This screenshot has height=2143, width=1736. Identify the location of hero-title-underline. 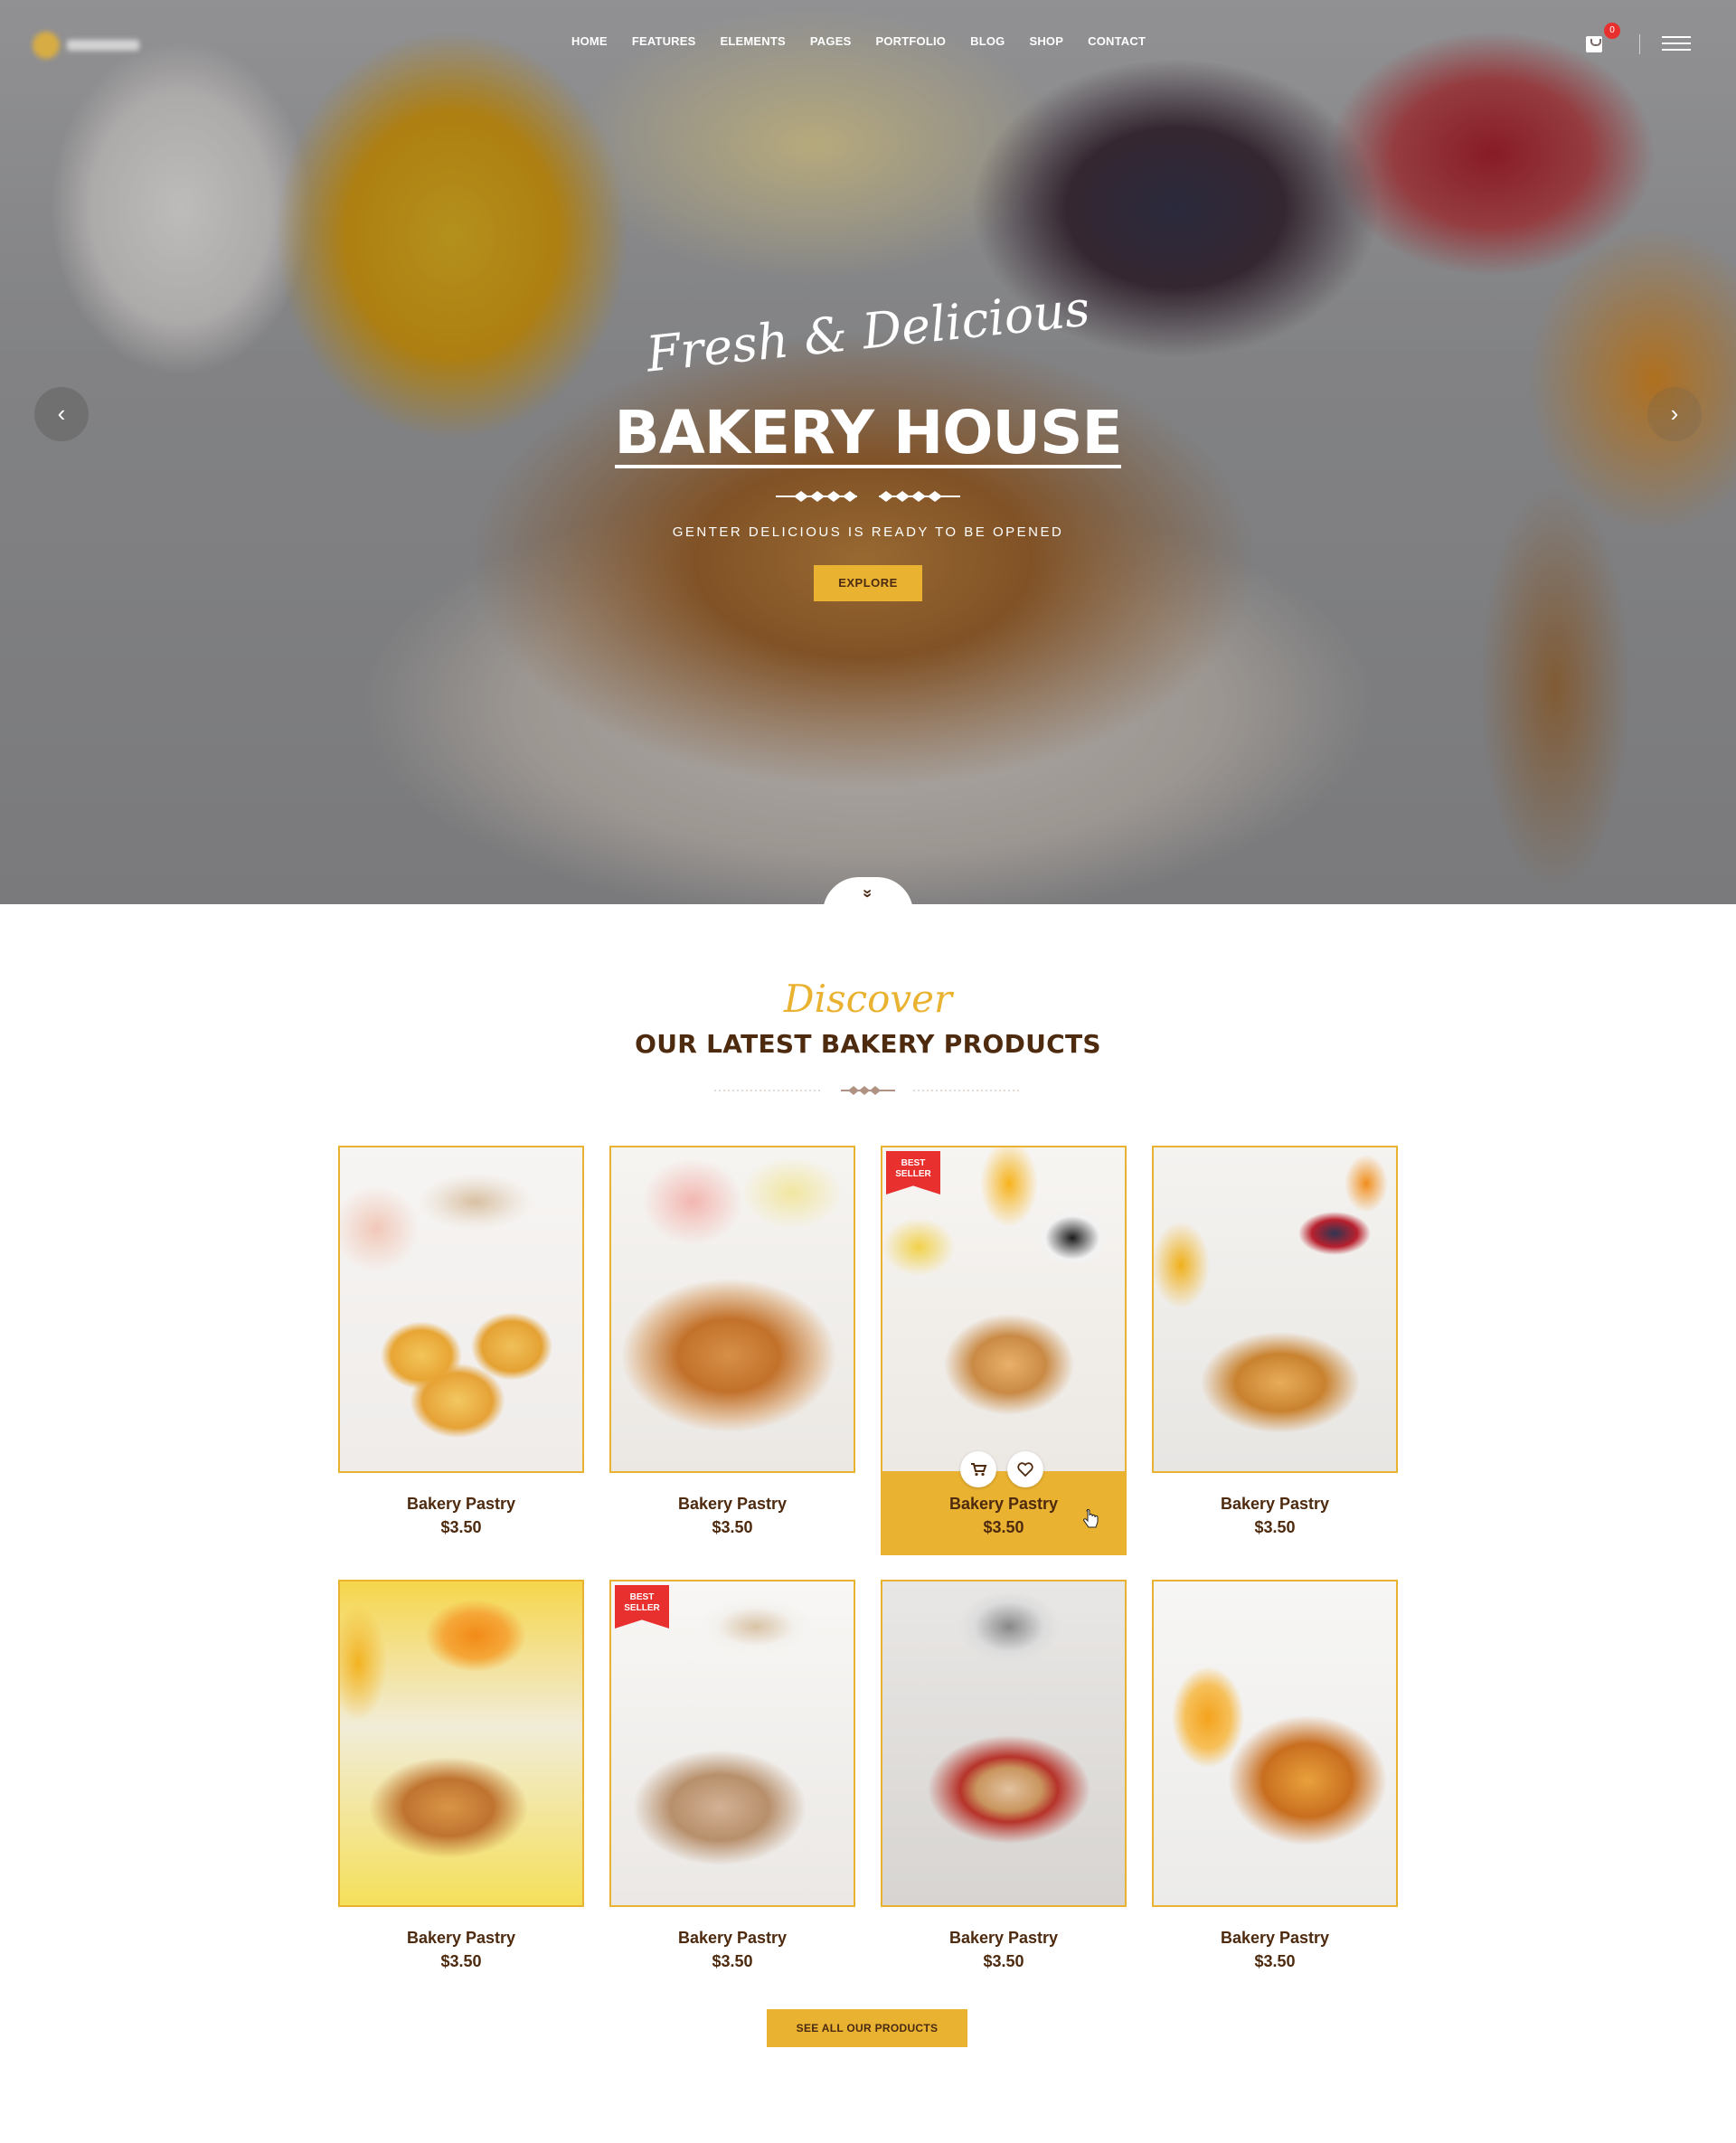
(868, 466).